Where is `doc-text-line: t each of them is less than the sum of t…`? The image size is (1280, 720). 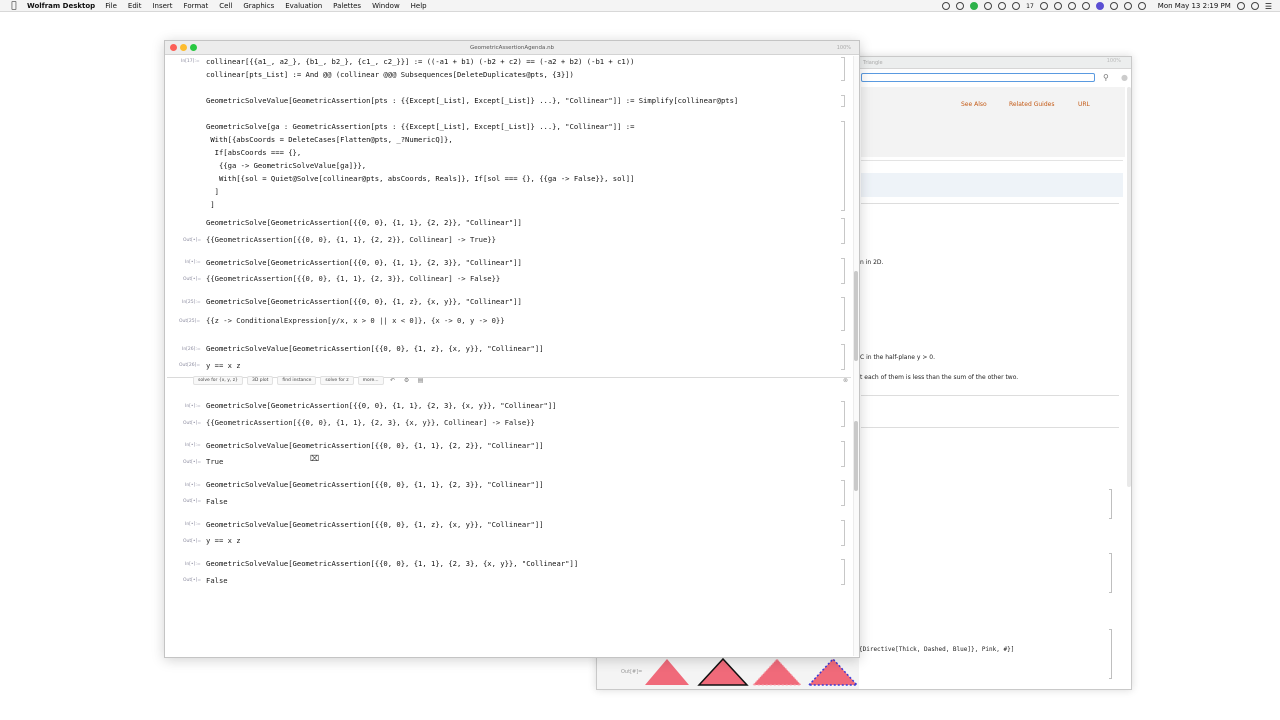
doc-text-line: t each of them is less than the sum of t… is located at coordinates (939, 377).